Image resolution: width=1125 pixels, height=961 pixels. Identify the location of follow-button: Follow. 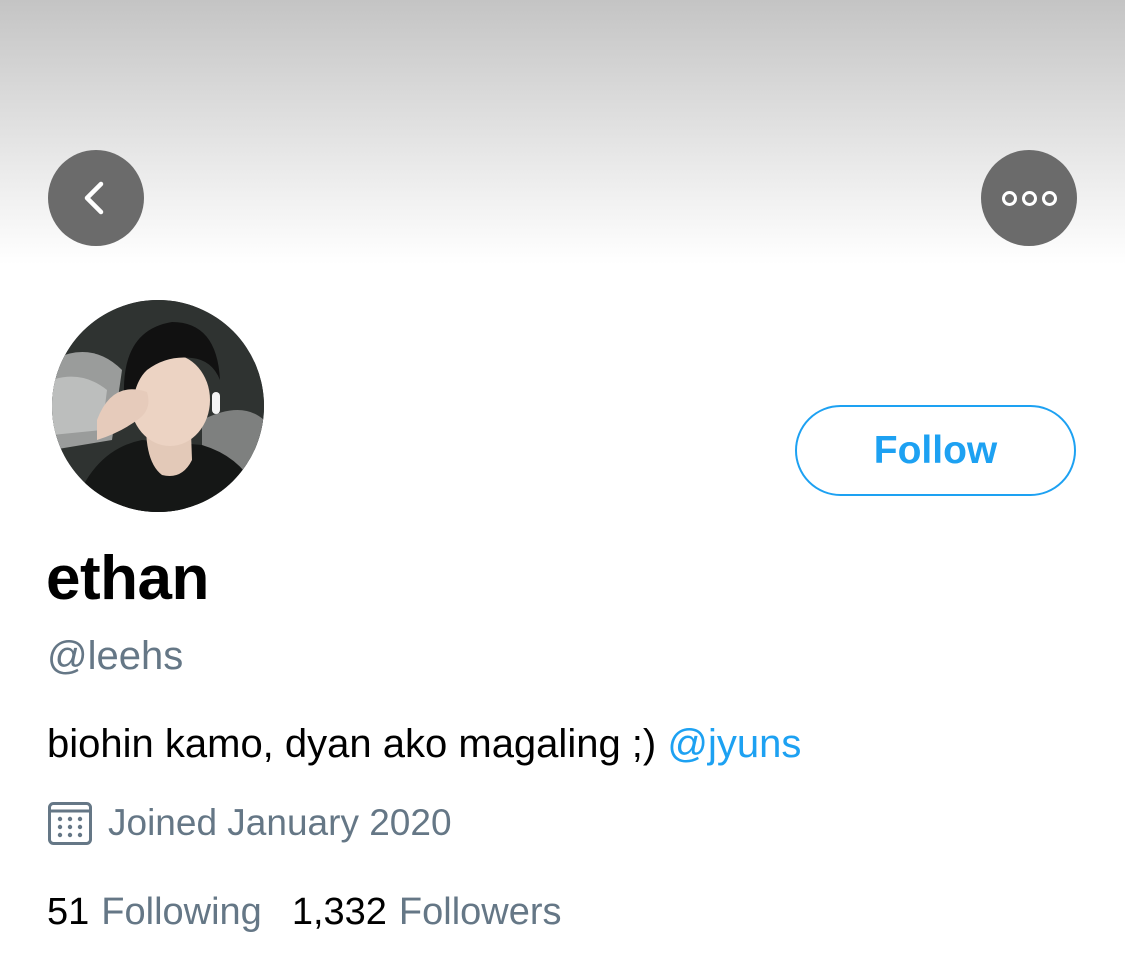
(935, 450).